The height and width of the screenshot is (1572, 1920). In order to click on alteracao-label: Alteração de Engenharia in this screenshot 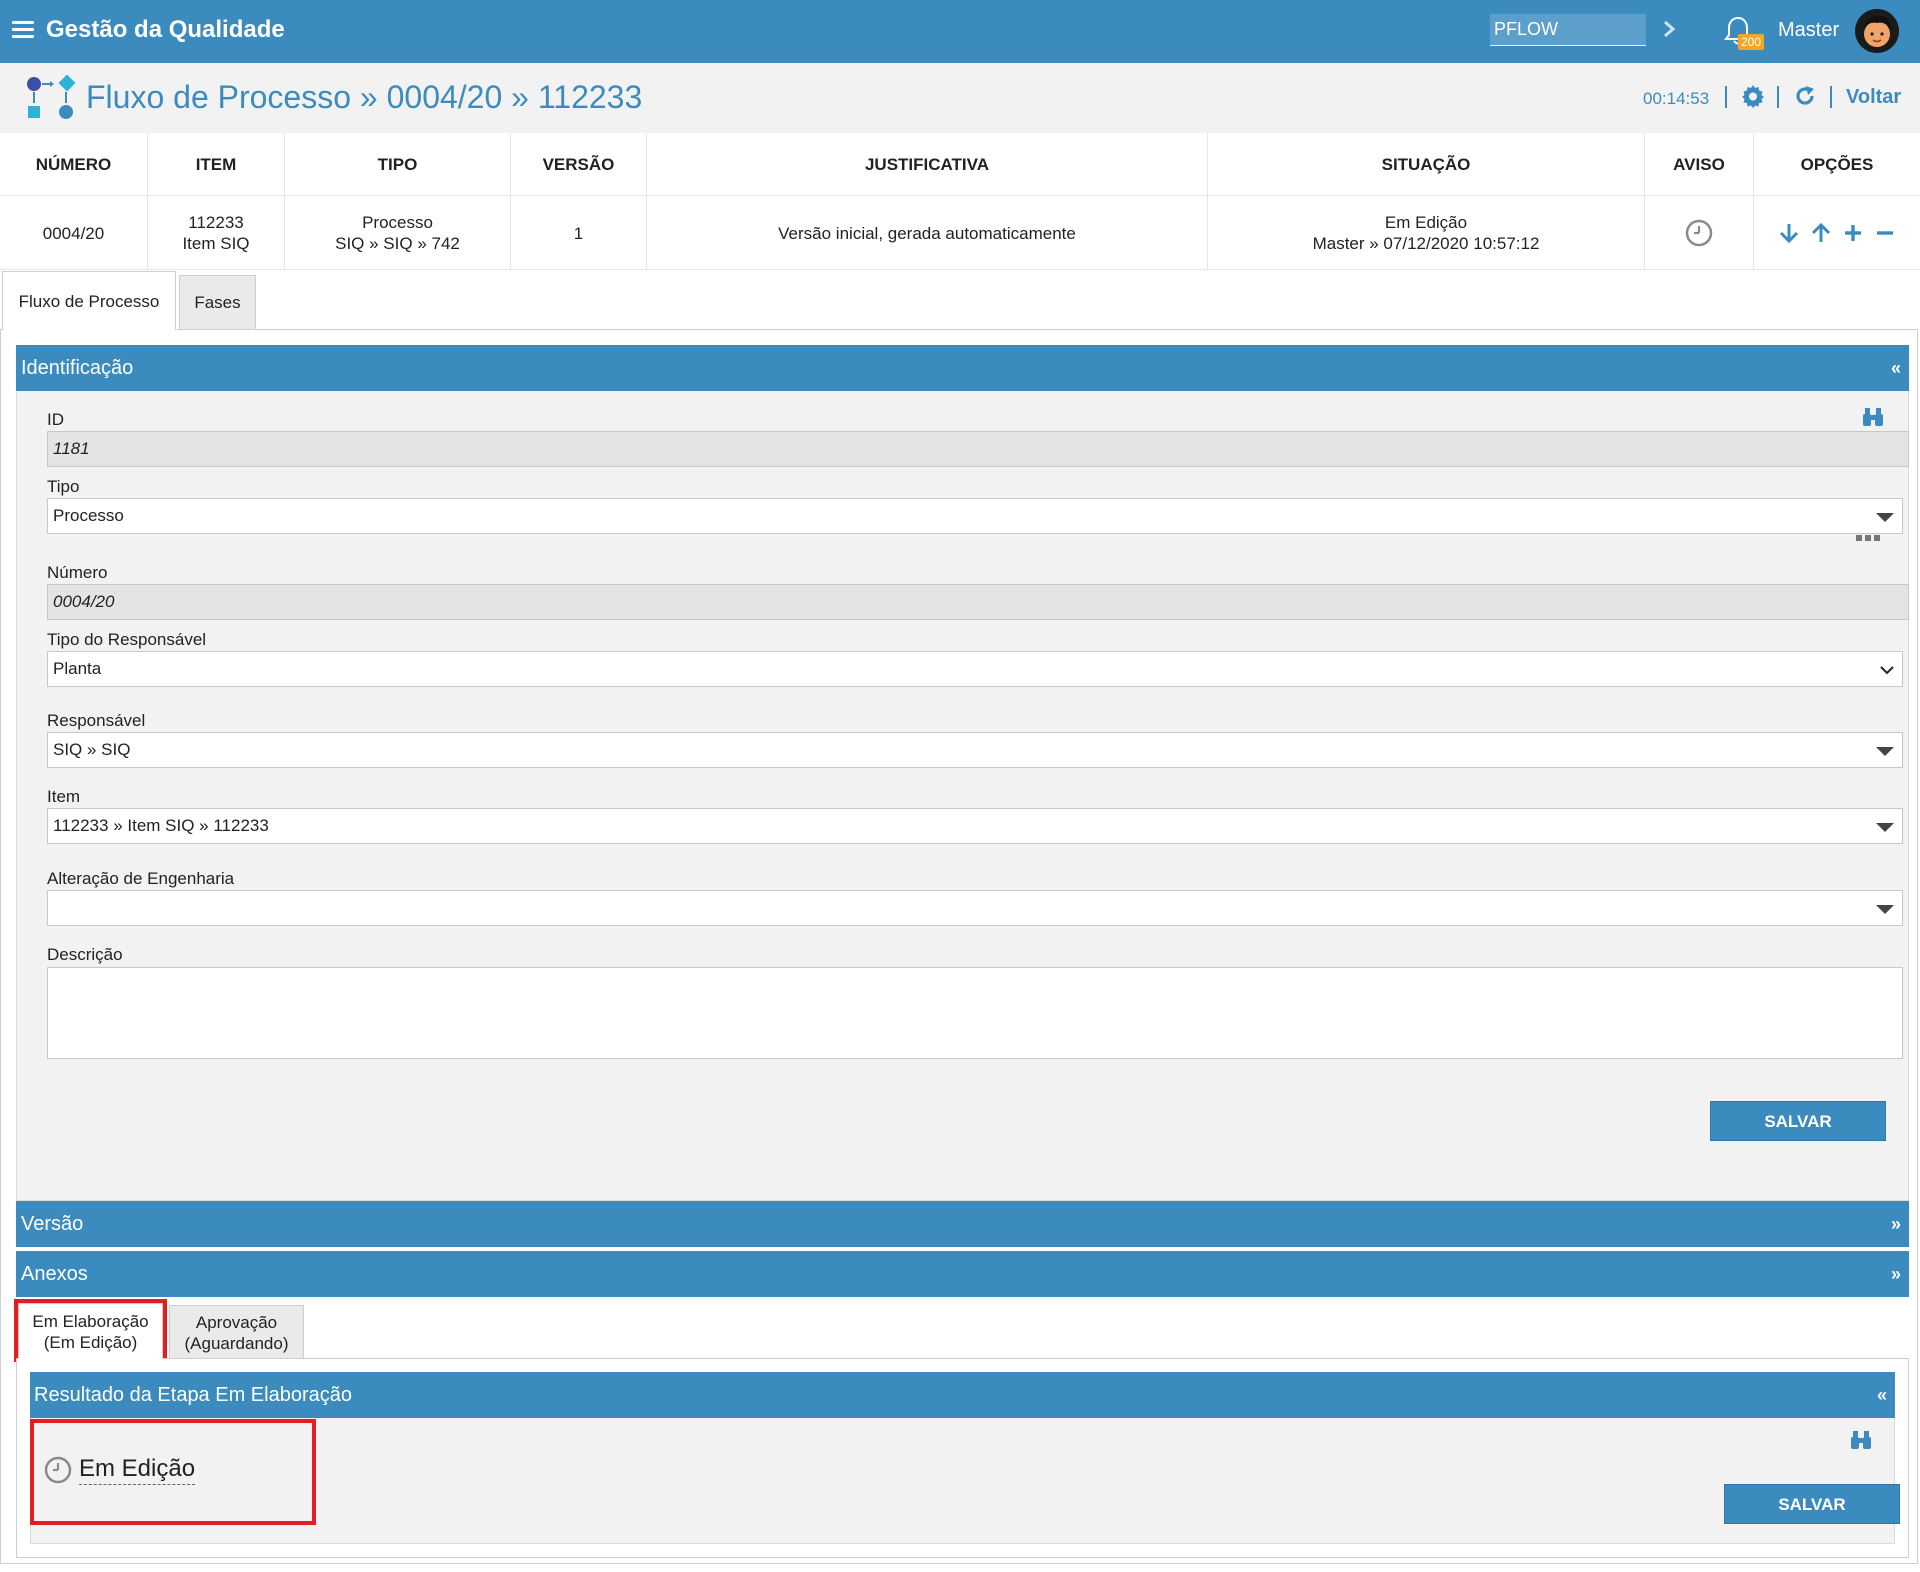, I will do `click(141, 878)`.